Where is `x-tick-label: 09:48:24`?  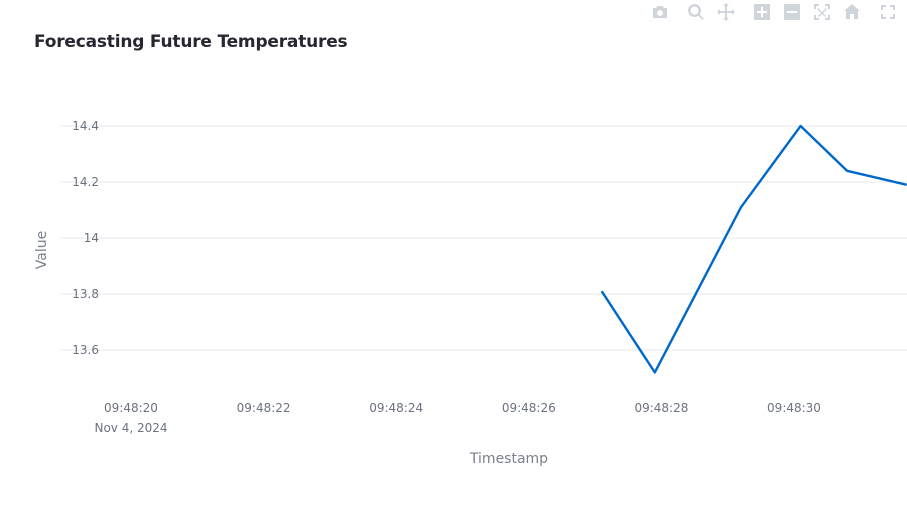 x-tick-label: 09:48:24 is located at coordinates (396, 408).